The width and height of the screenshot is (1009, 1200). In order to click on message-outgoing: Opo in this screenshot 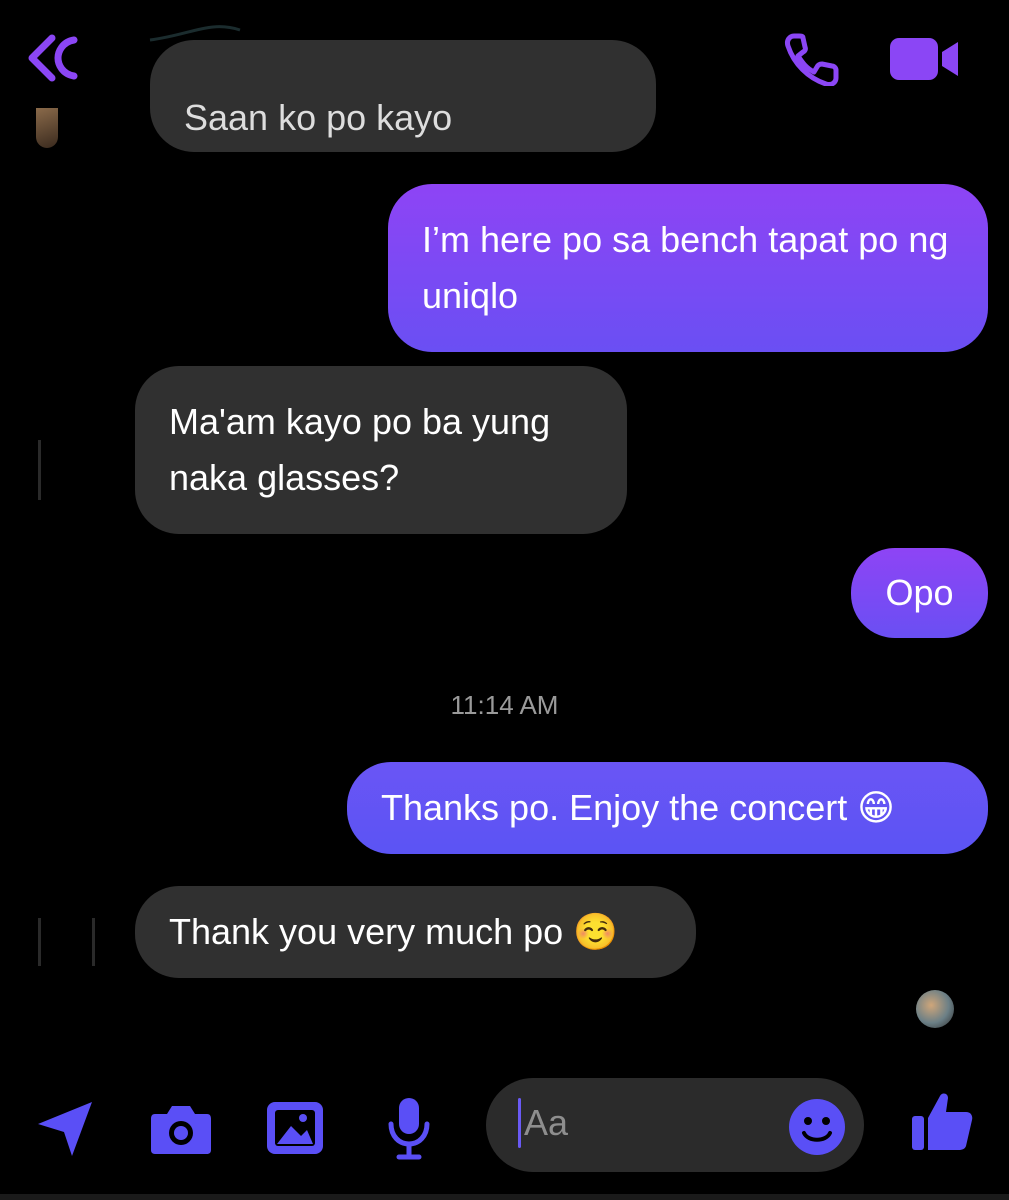, I will do `click(919, 593)`.